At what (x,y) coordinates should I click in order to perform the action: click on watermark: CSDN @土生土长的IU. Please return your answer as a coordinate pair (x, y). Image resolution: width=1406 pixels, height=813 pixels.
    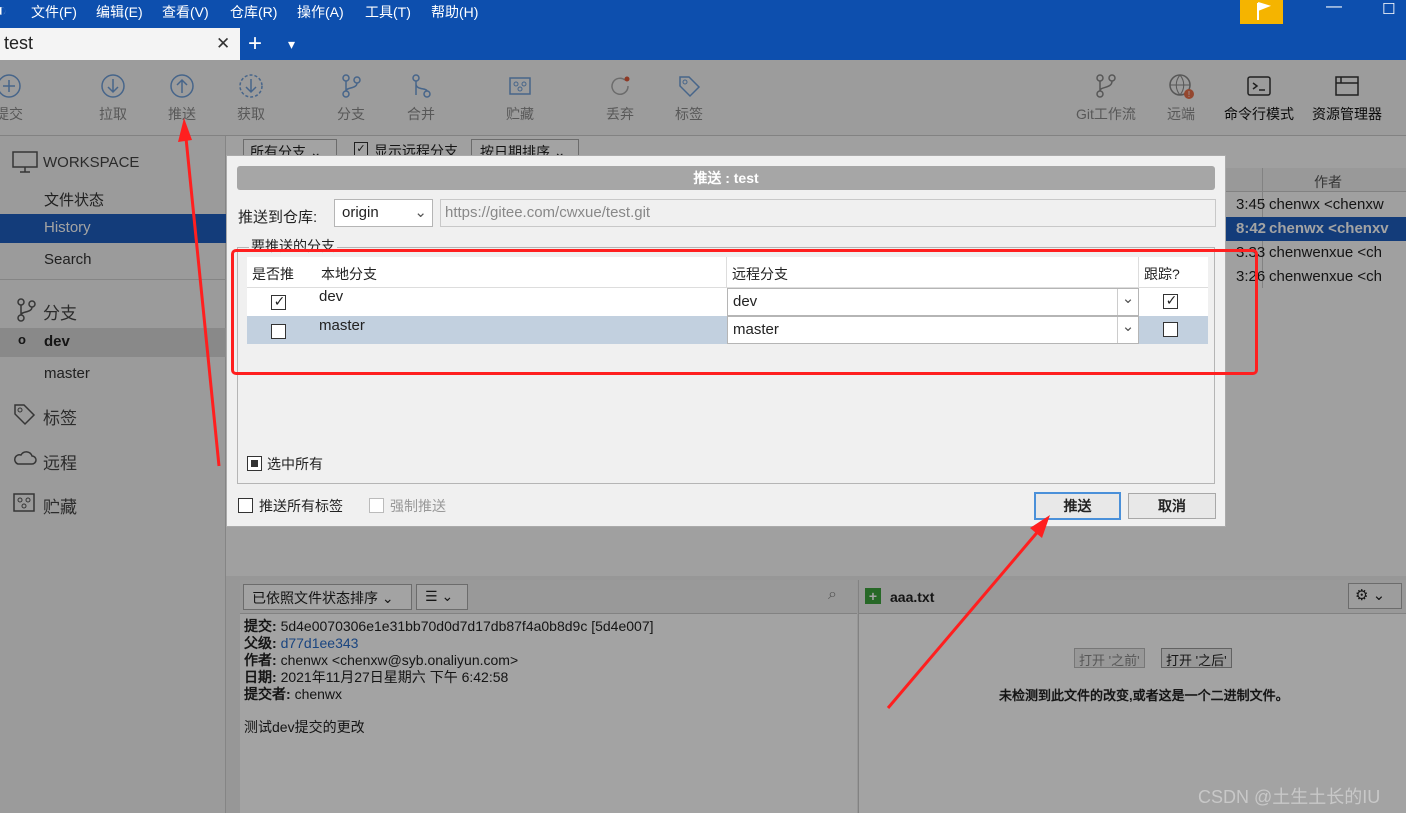
    Looking at the image, I should click on (1289, 797).